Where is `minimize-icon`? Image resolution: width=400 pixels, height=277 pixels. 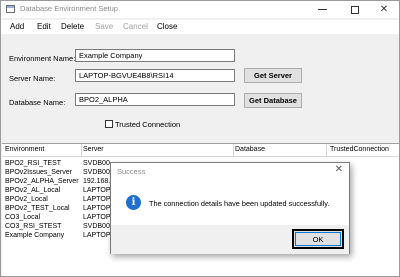
minimize-icon is located at coordinates (322, 9).